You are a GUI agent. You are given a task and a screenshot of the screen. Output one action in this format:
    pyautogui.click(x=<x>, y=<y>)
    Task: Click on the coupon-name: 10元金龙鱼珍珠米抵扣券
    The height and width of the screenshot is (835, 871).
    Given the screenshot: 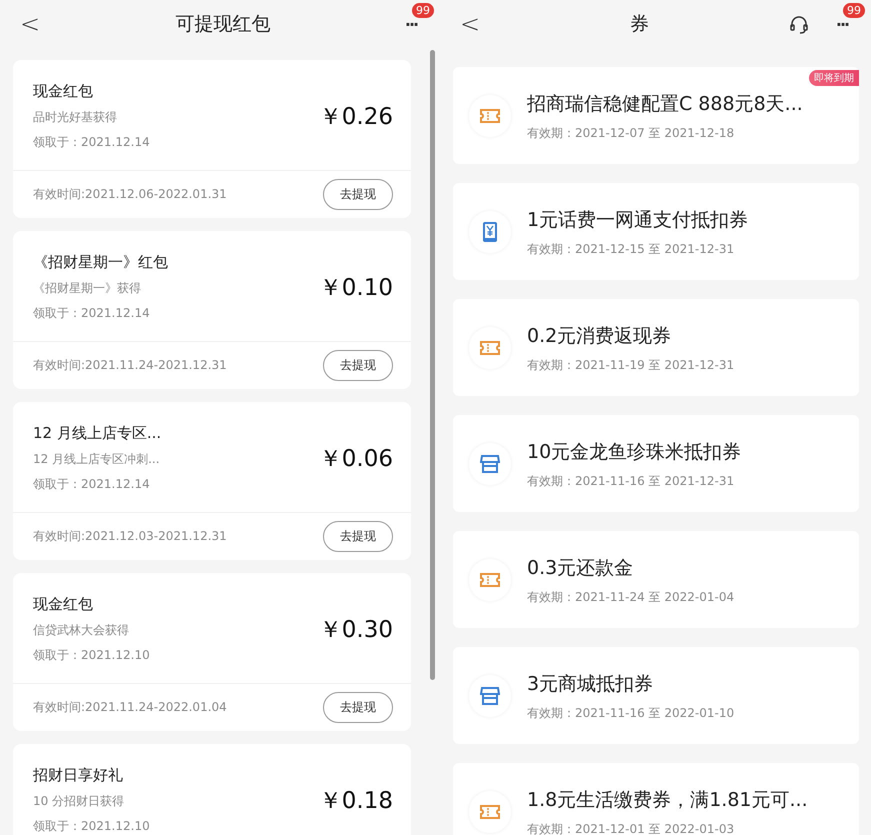 What is the action you would take?
    pyautogui.click(x=634, y=452)
    